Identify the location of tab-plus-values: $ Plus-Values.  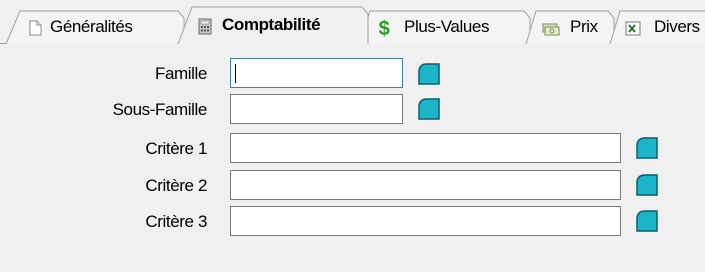
(445, 27).